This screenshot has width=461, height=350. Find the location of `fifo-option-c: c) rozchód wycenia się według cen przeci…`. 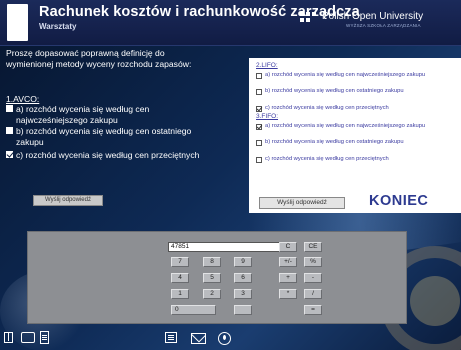

fifo-option-c: c) rozchód wycenia się według cen przeci… is located at coordinates (356, 159).